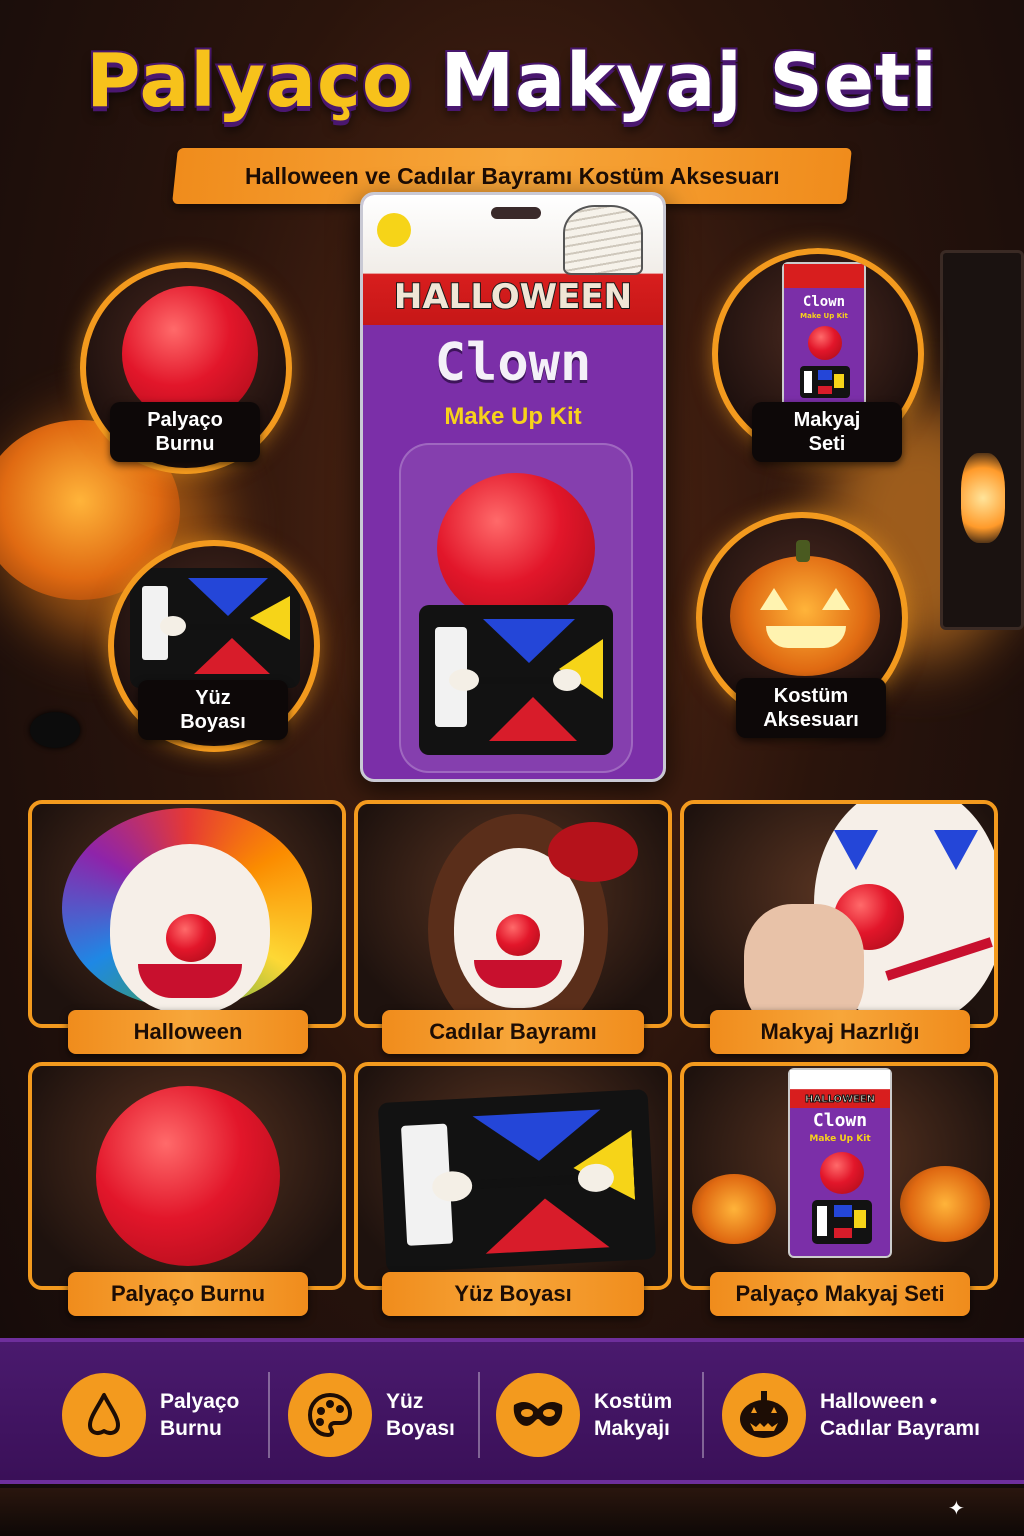 The image size is (1024, 1536). What do you see at coordinates (513, 297) in the screenshot?
I see `package-brand: HALLOWEEN` at bounding box center [513, 297].